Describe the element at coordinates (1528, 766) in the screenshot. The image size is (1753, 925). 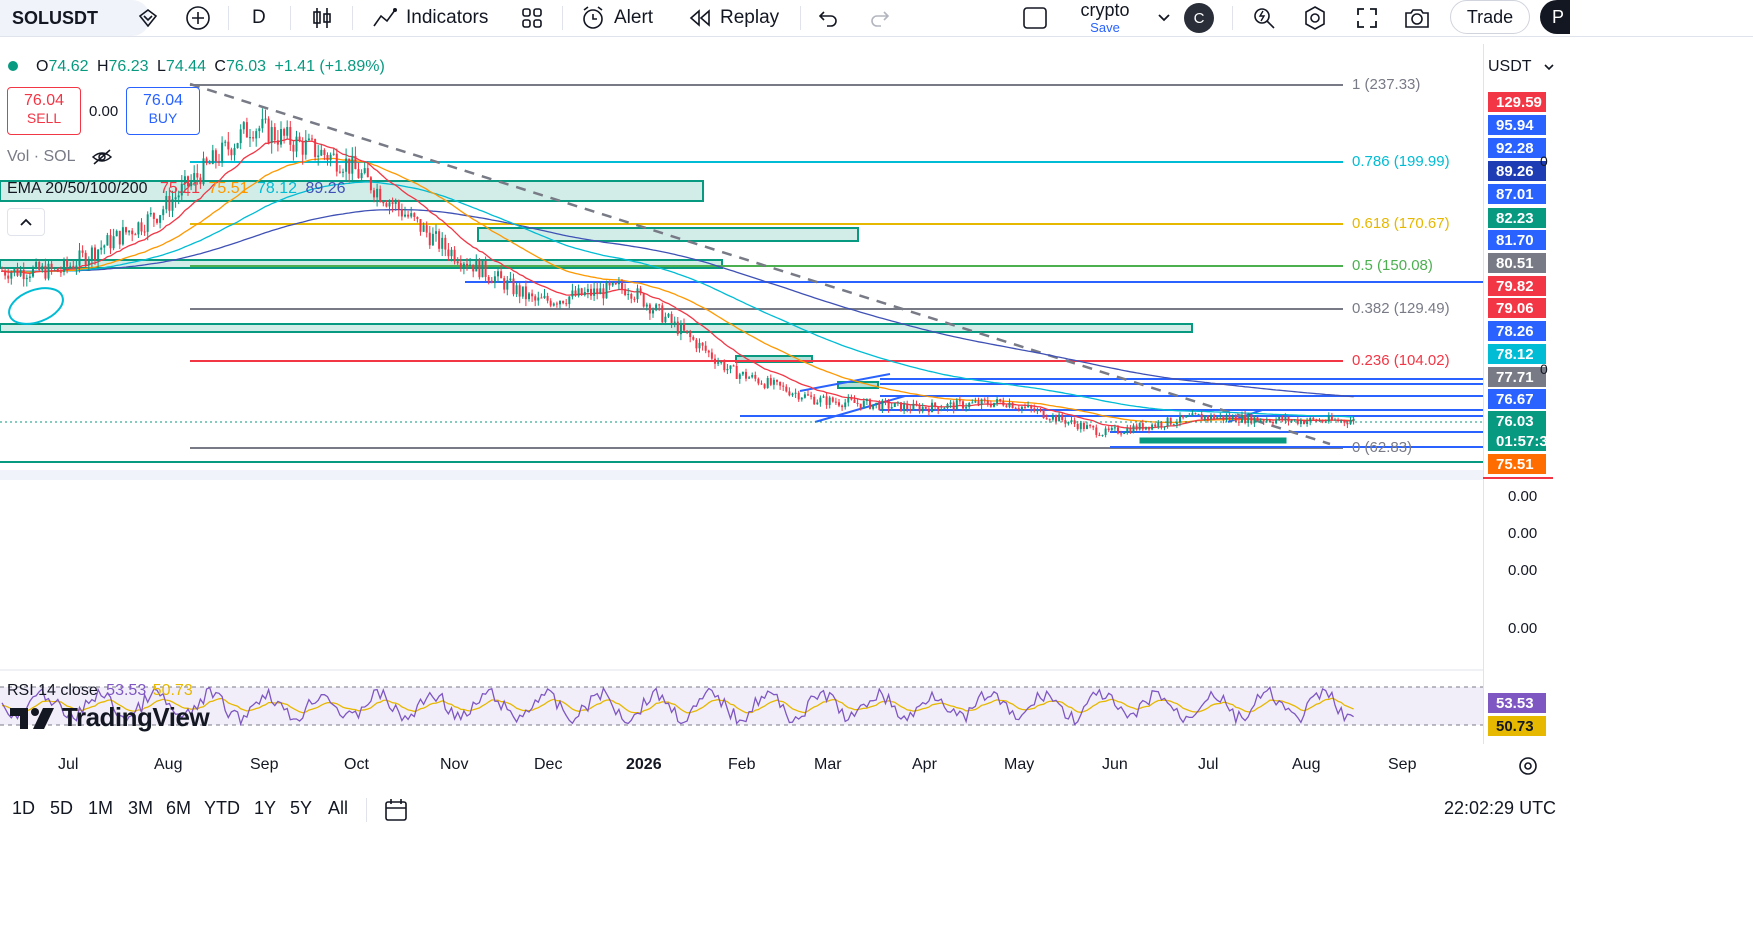
I see `settings-icon` at that location.